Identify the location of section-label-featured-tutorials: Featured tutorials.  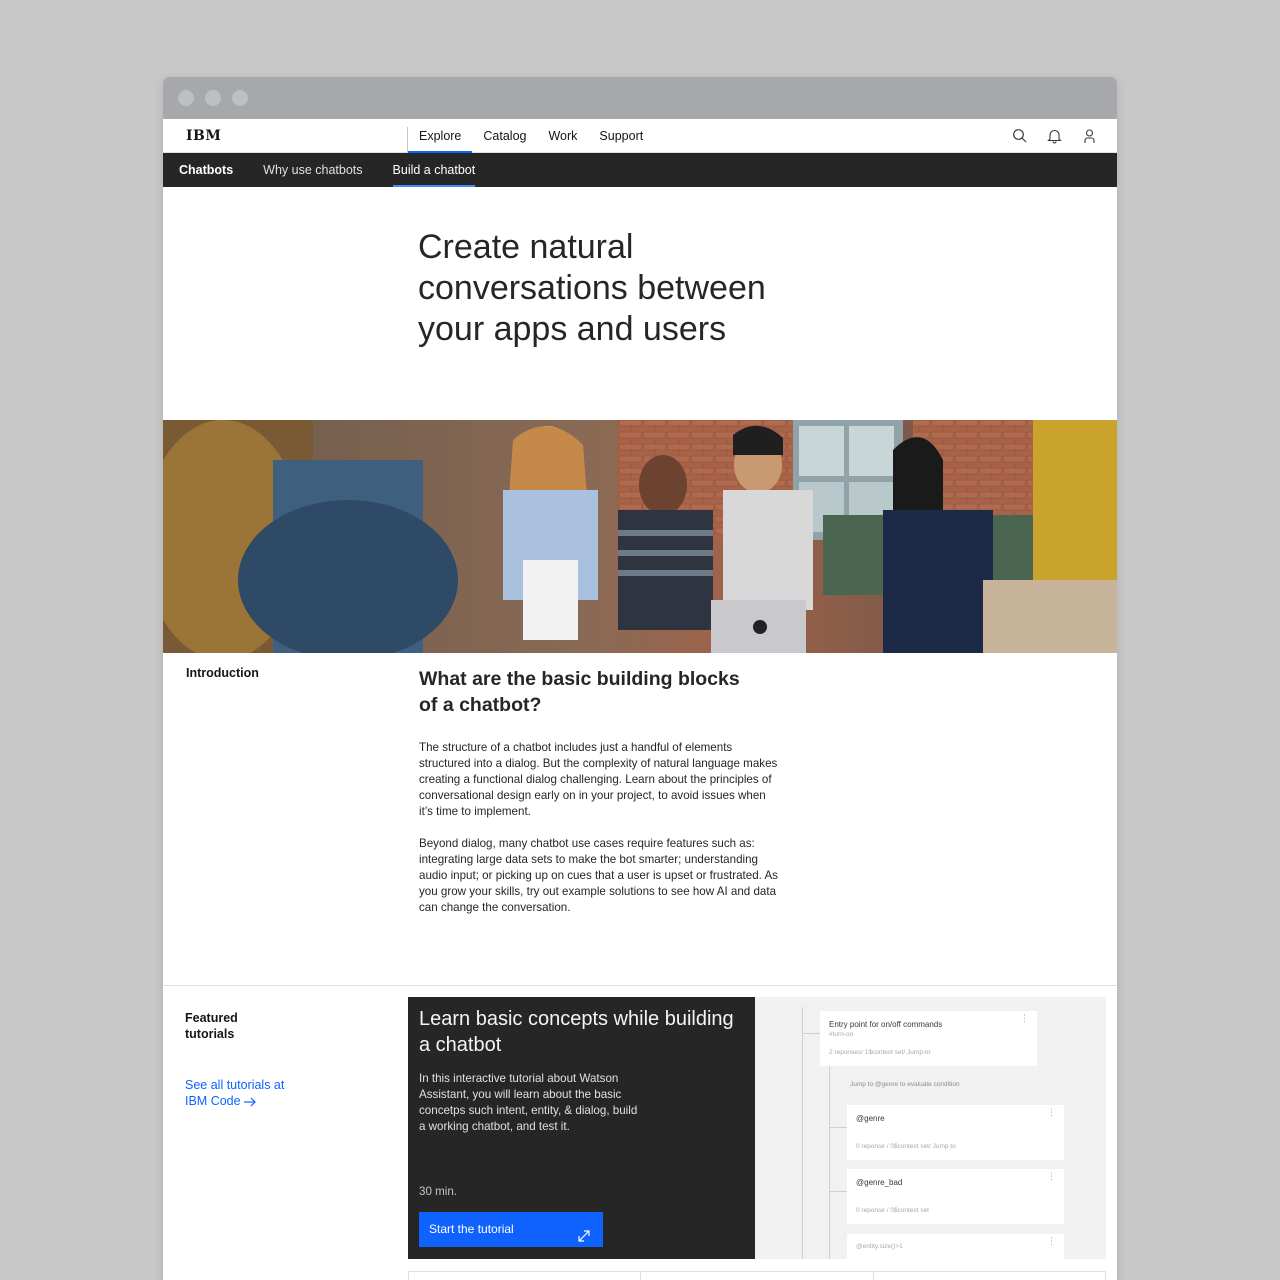
(211, 1026).